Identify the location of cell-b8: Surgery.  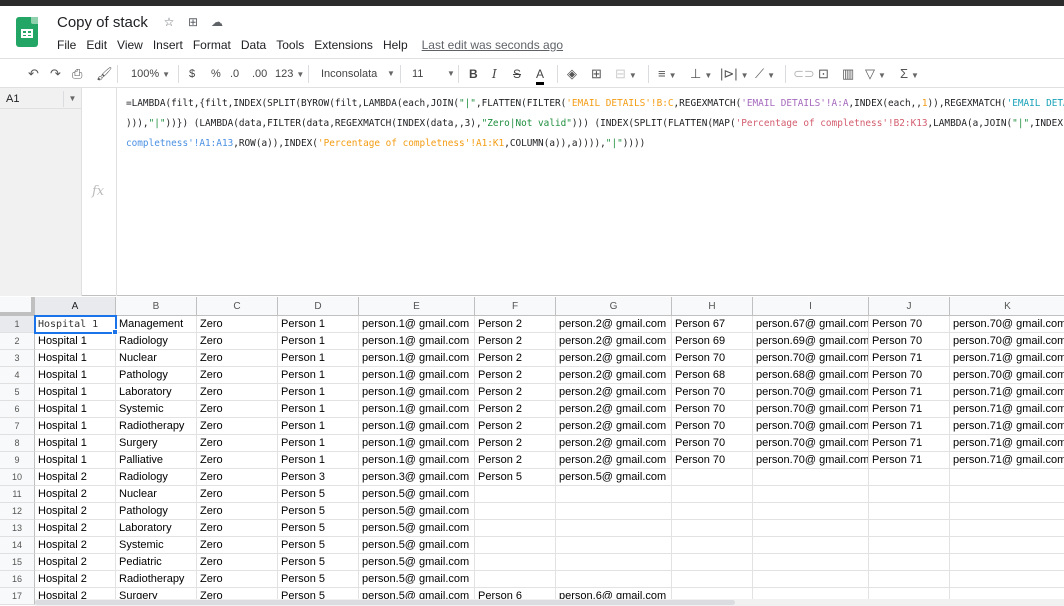
(156, 443).